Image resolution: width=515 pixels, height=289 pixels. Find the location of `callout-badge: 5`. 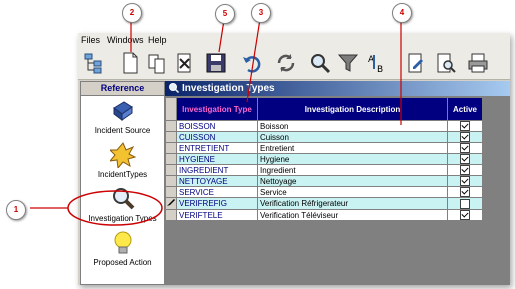

callout-badge: 5 is located at coordinates (225, 14).